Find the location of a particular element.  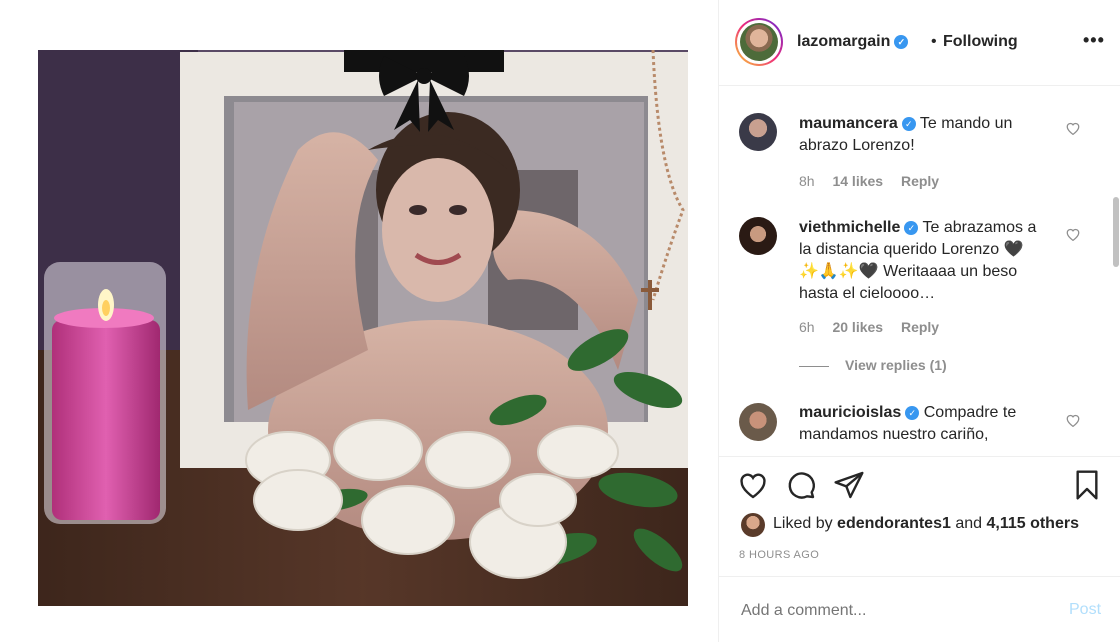

comments-scrollbar is located at coordinates (1116, 232).